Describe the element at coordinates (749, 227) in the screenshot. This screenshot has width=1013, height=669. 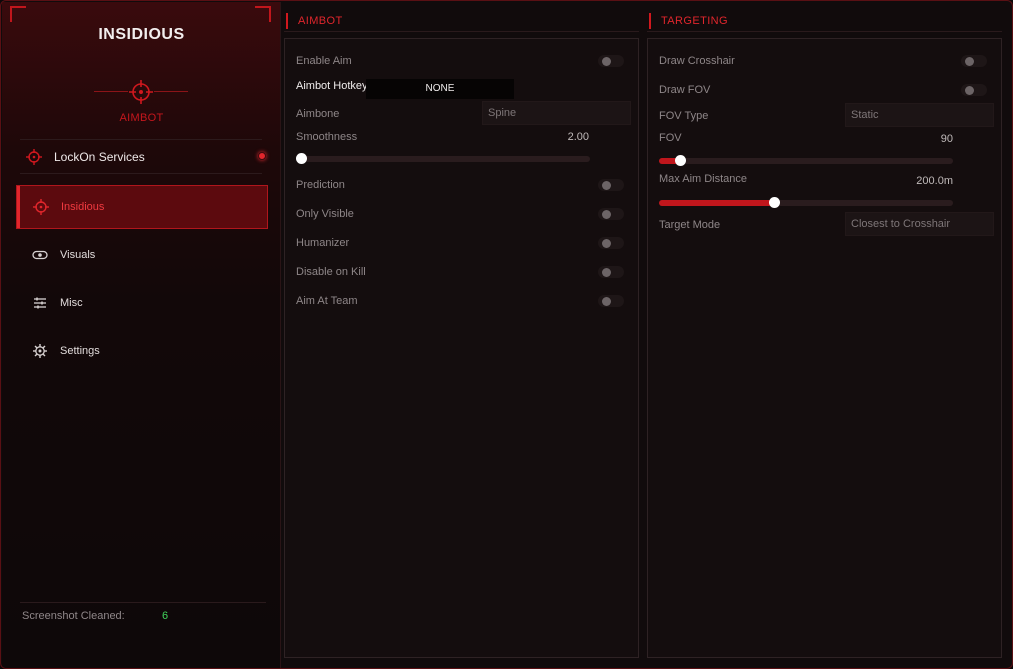
I see `target-mode-row: Target Mode` at that location.